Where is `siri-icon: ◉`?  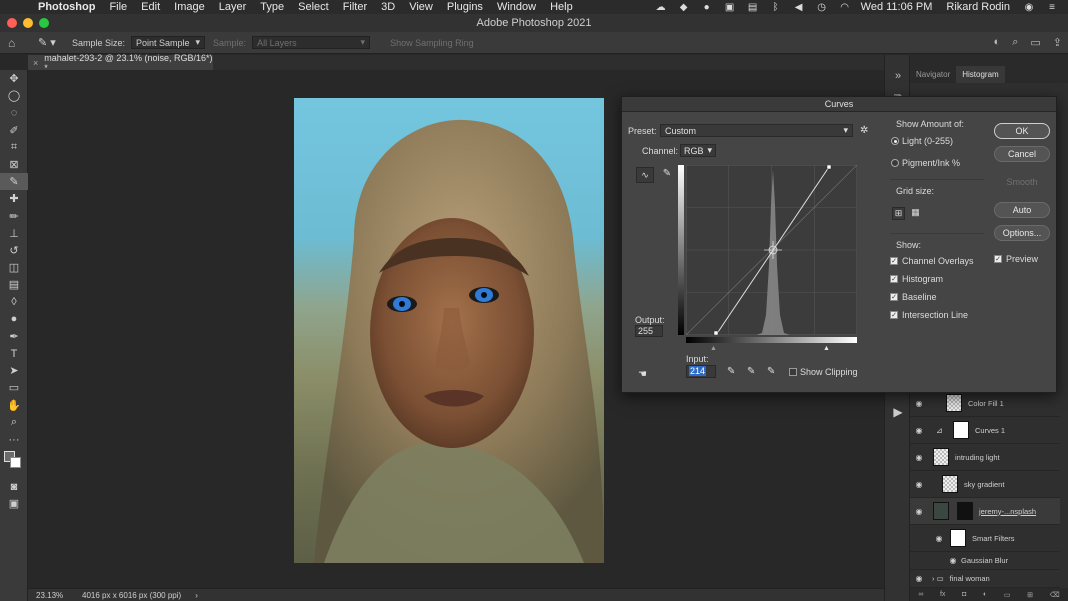
siri-icon: ◉ is located at coordinates (1029, 7).